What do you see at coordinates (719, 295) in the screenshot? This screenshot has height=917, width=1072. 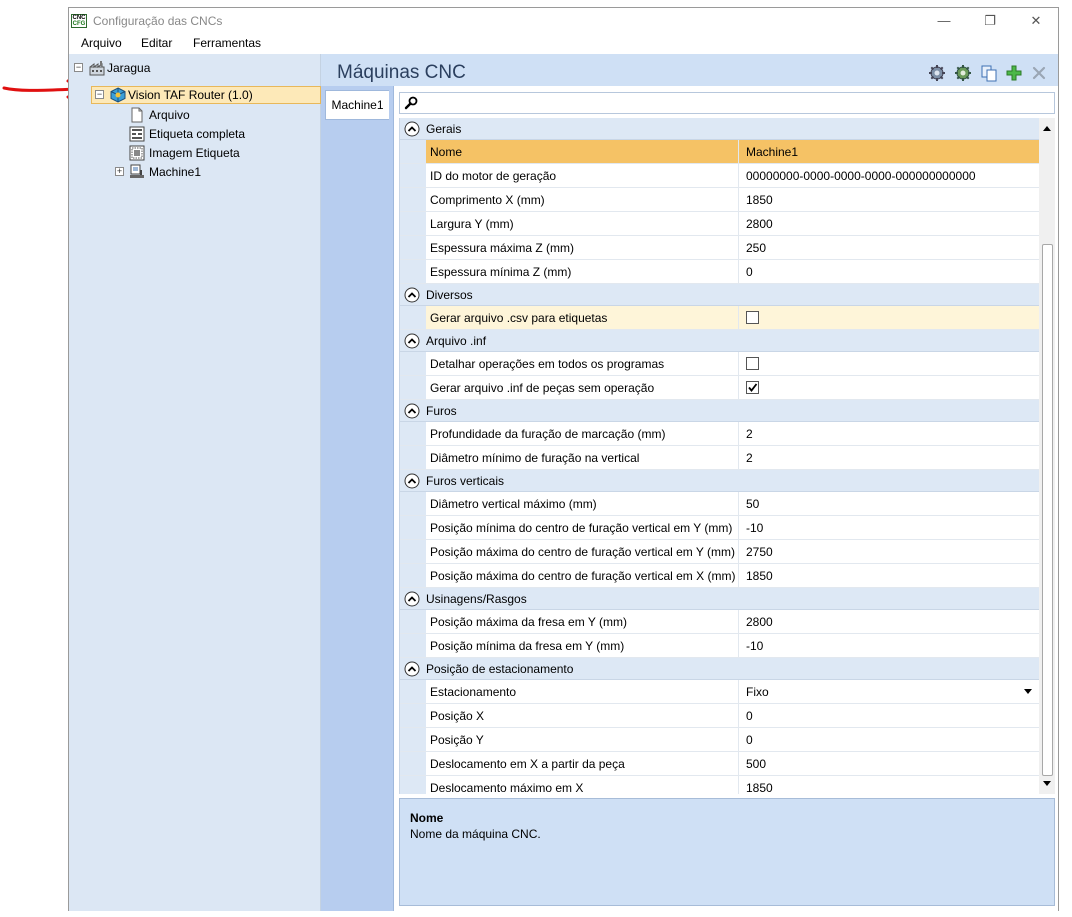 I see `category-row: Diversos` at bounding box center [719, 295].